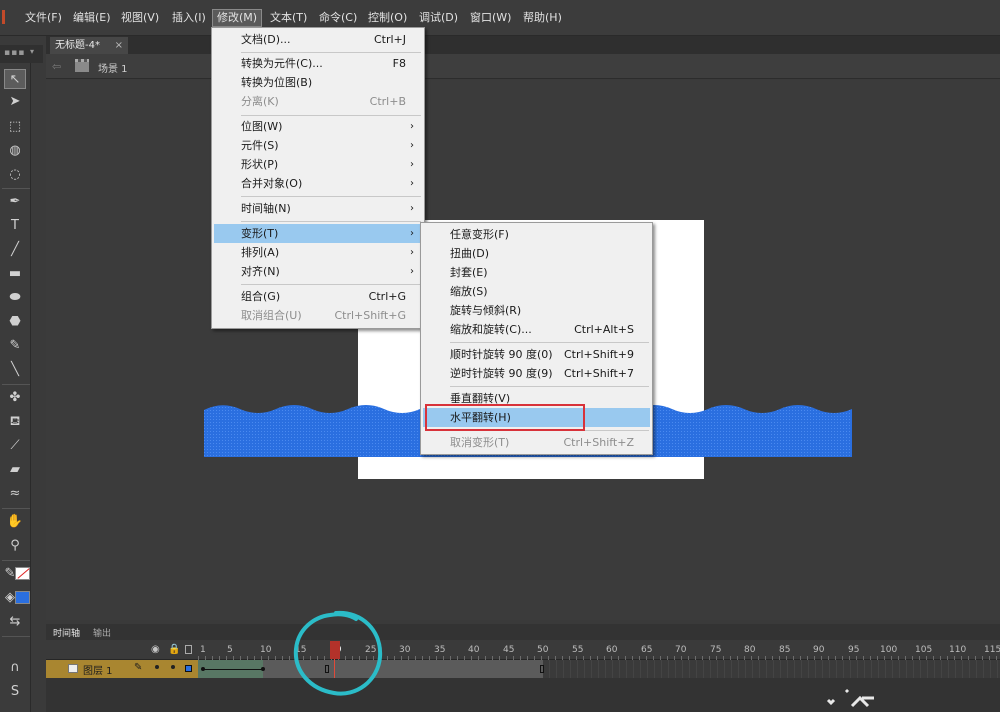  Describe the element at coordinates (318, 296) in the screenshot. I see `menu-item-group: 组合(G) Ctrl+G` at that location.